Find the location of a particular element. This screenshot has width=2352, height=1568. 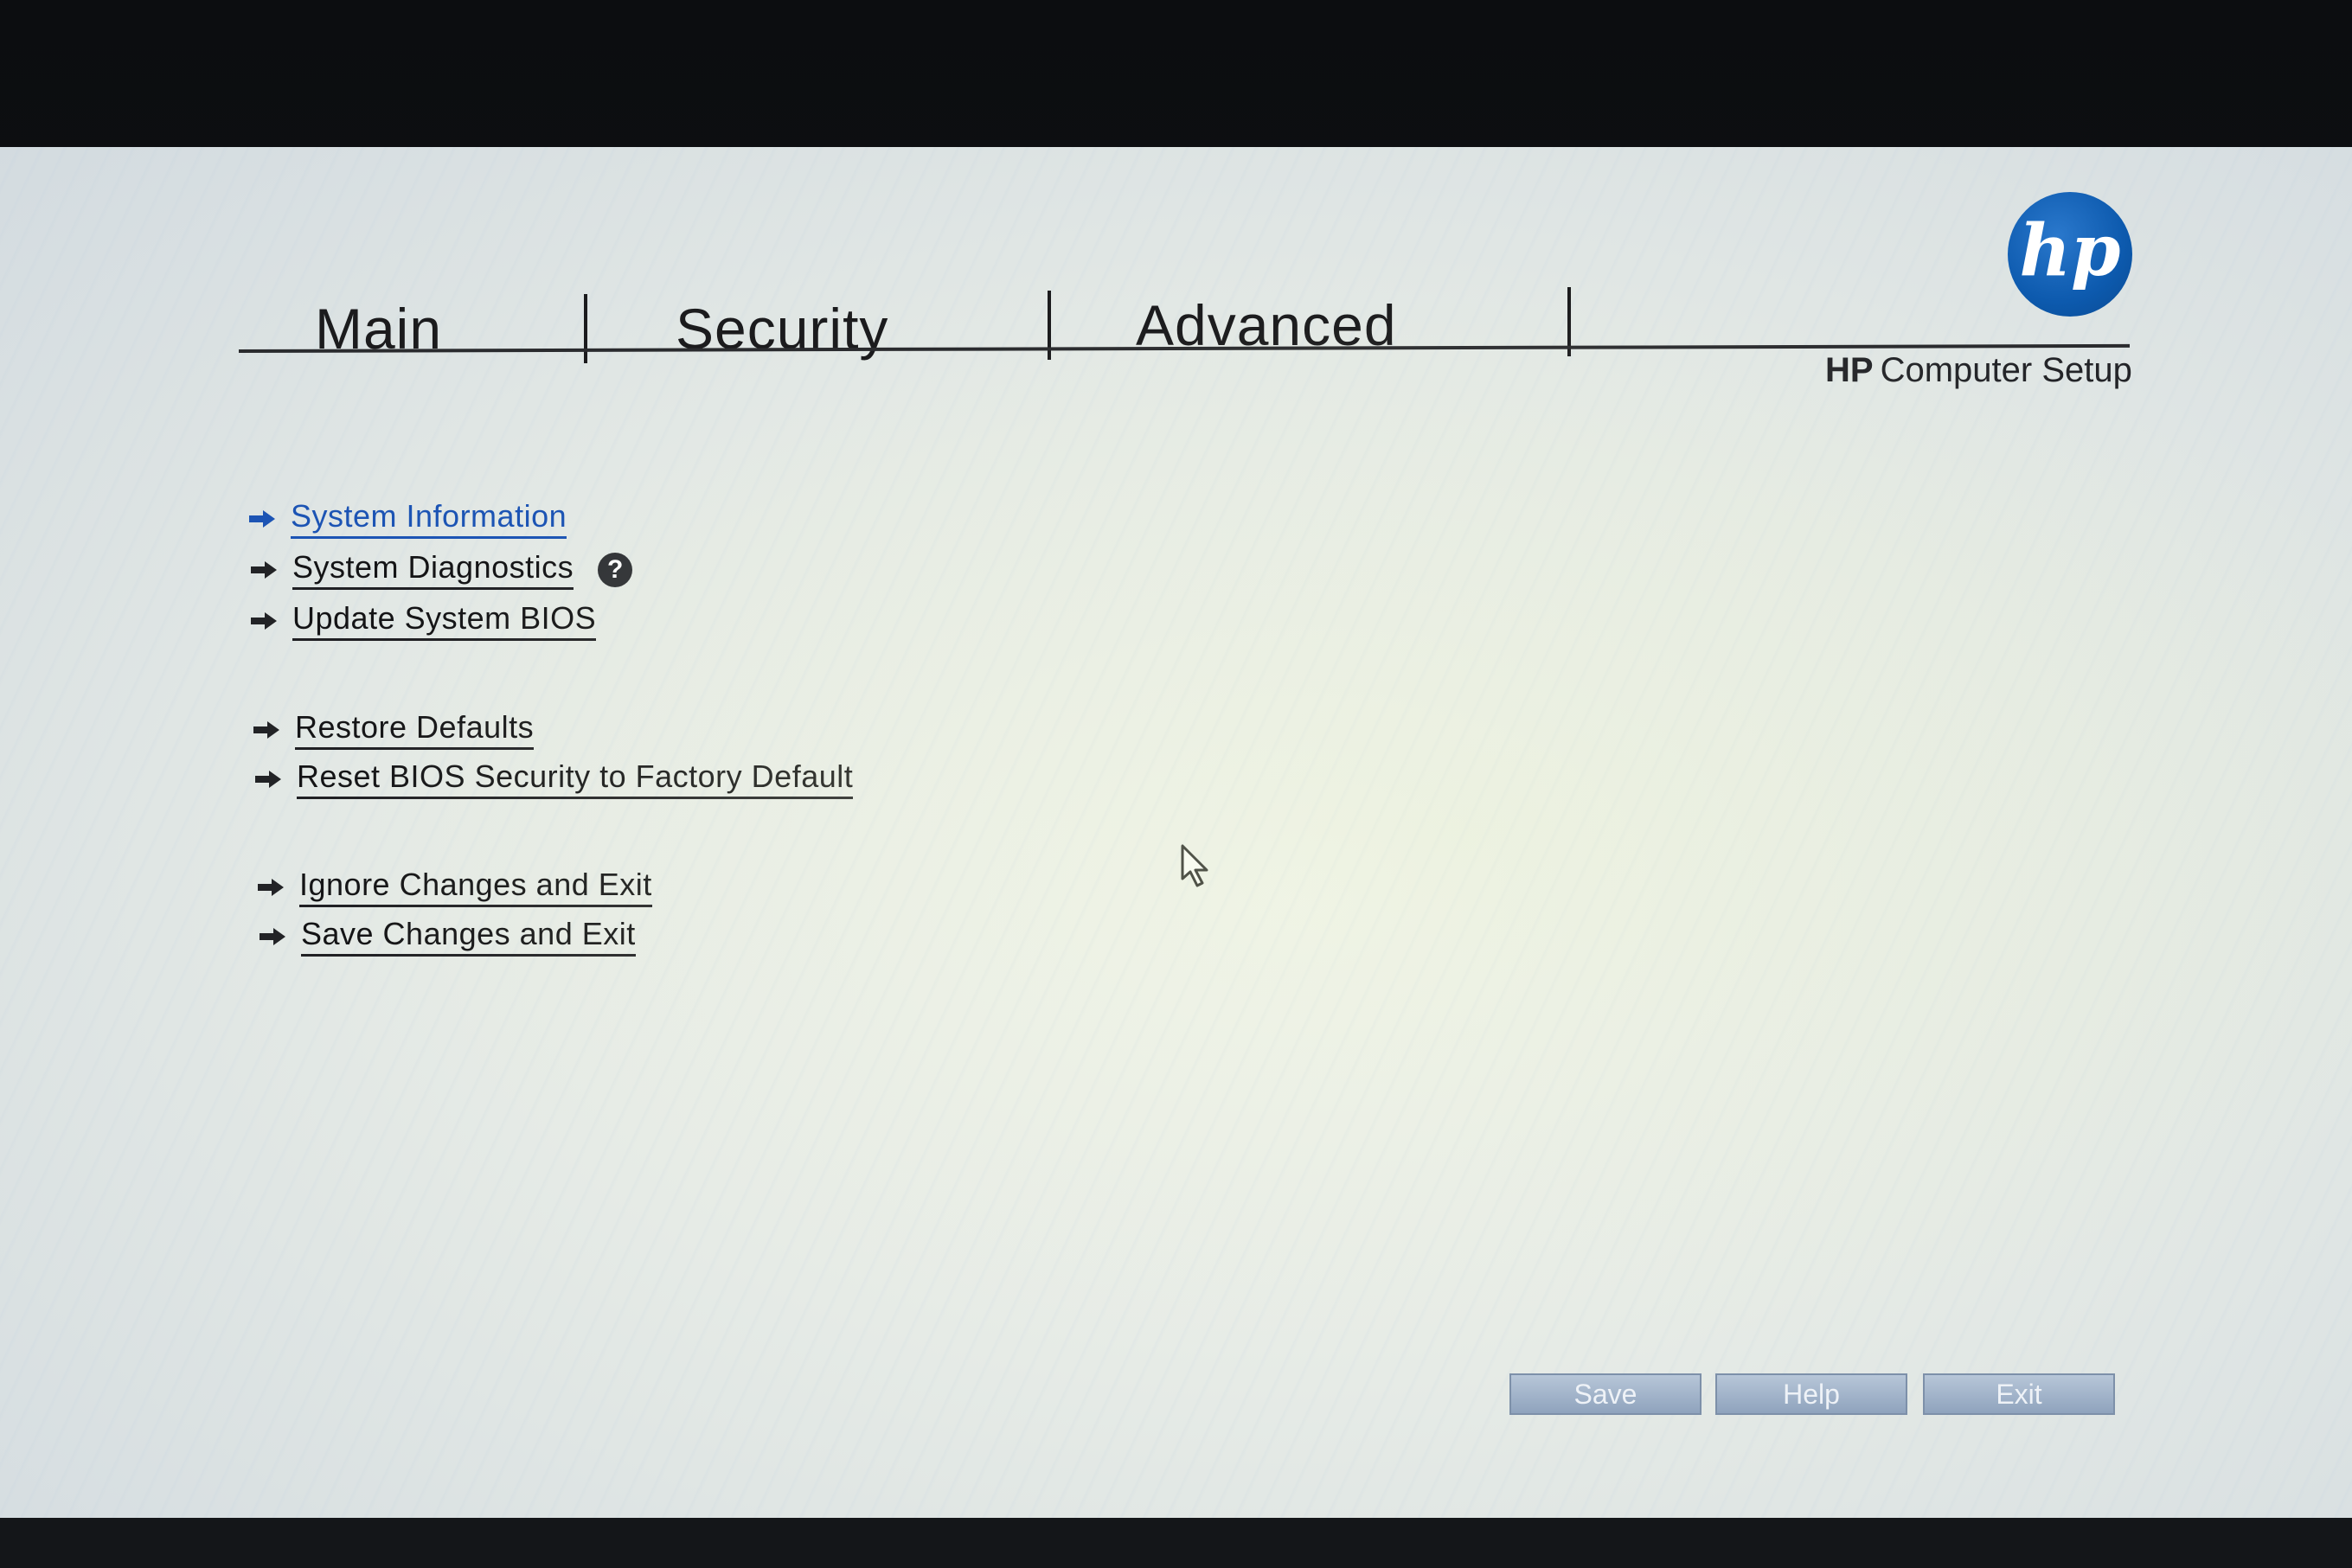

app-title: HP Computer Setup is located at coordinates (1979, 370).